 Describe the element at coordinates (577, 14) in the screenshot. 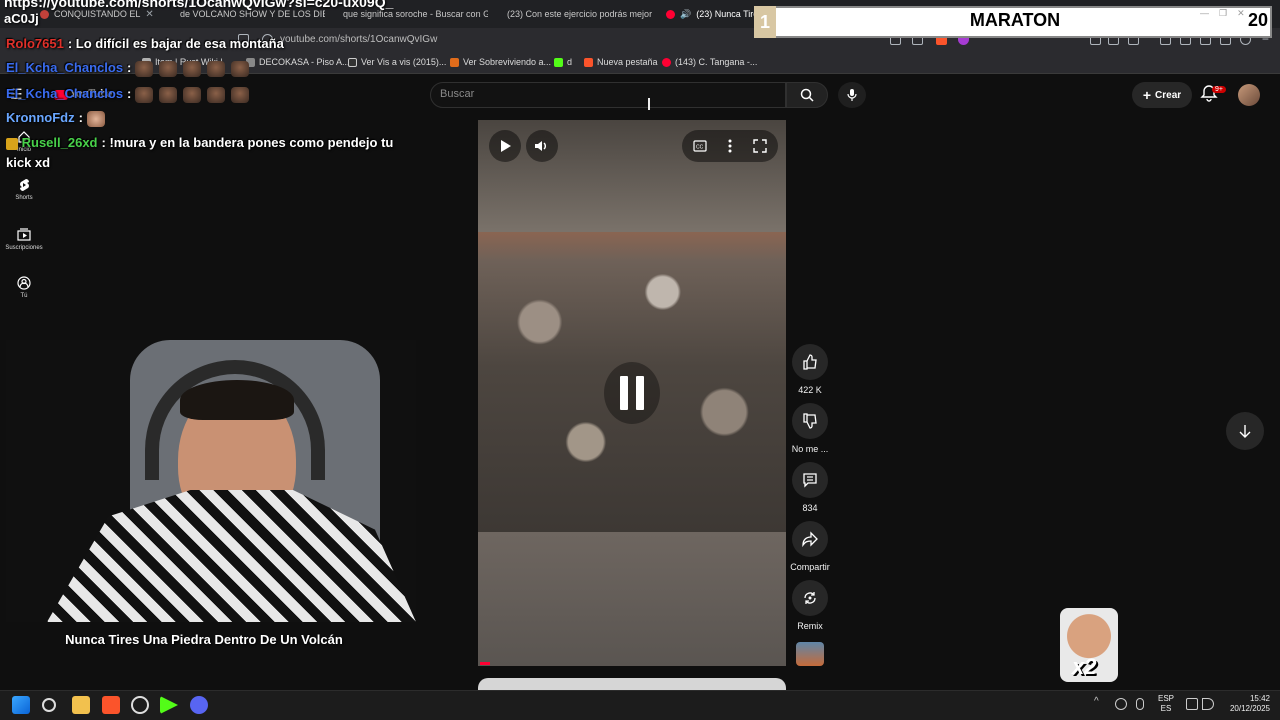

I see `browser-tab: (23) Con este ejercicio podrás mejora` at that location.